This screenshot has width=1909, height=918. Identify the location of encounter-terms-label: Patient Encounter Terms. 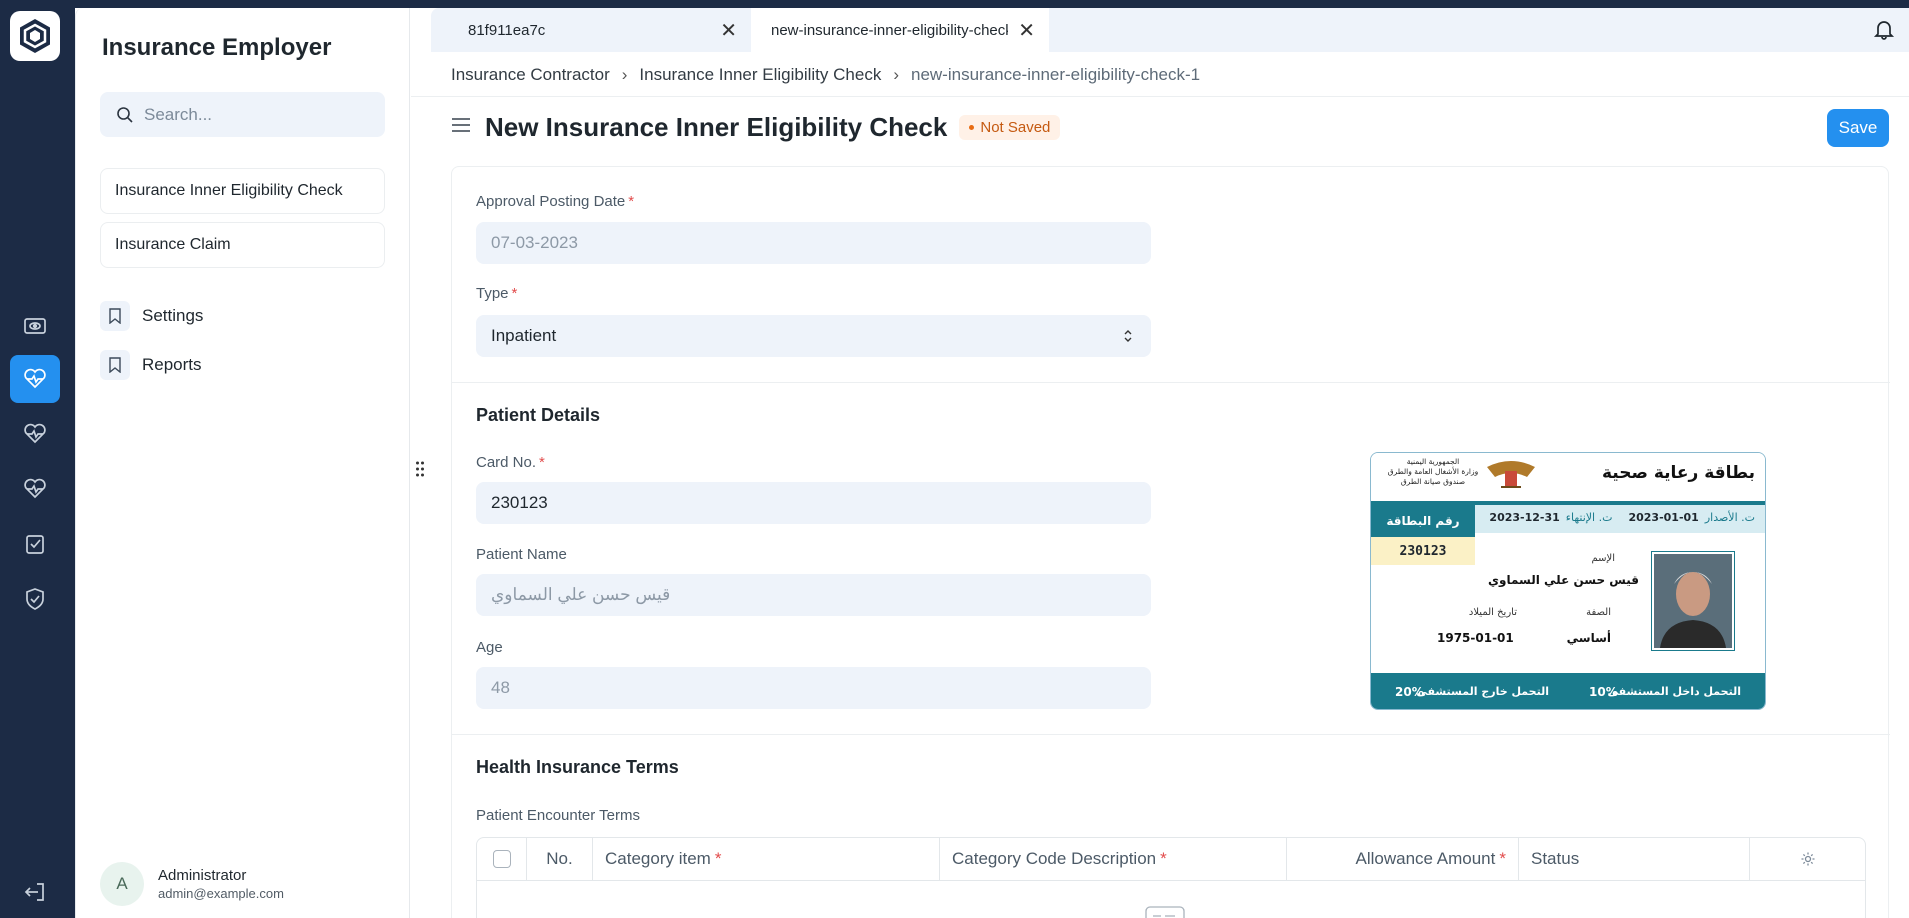
(558, 815).